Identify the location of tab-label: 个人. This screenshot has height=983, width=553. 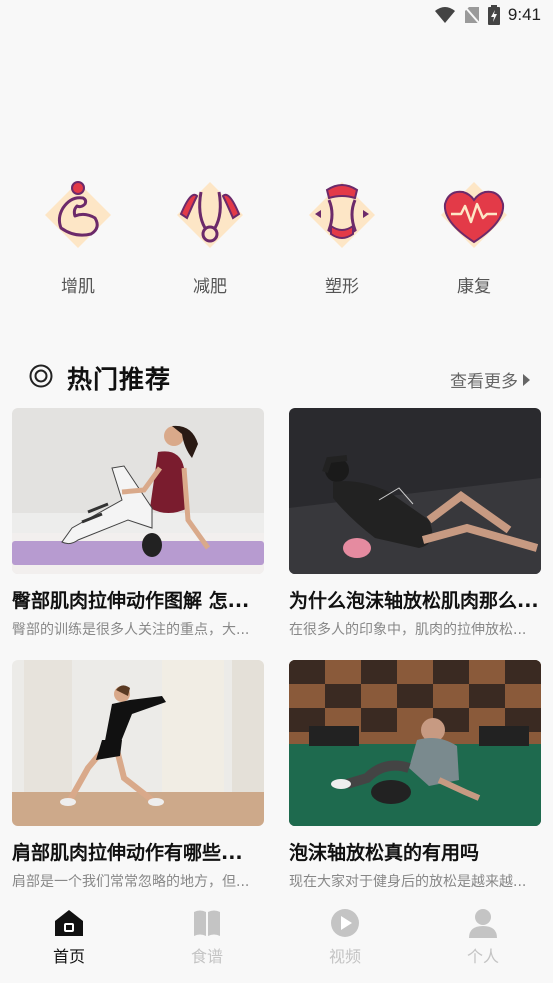
(482, 956).